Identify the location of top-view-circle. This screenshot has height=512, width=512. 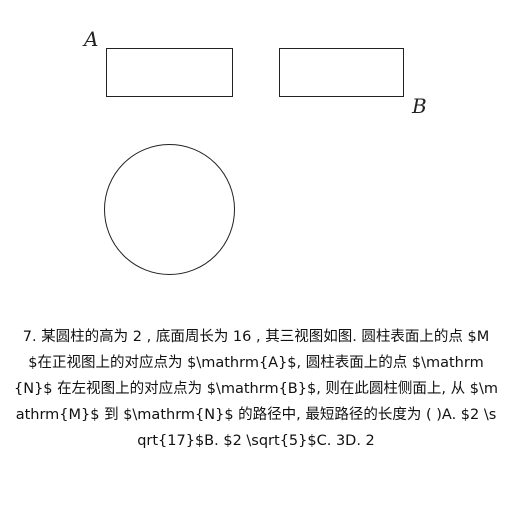
(169, 209).